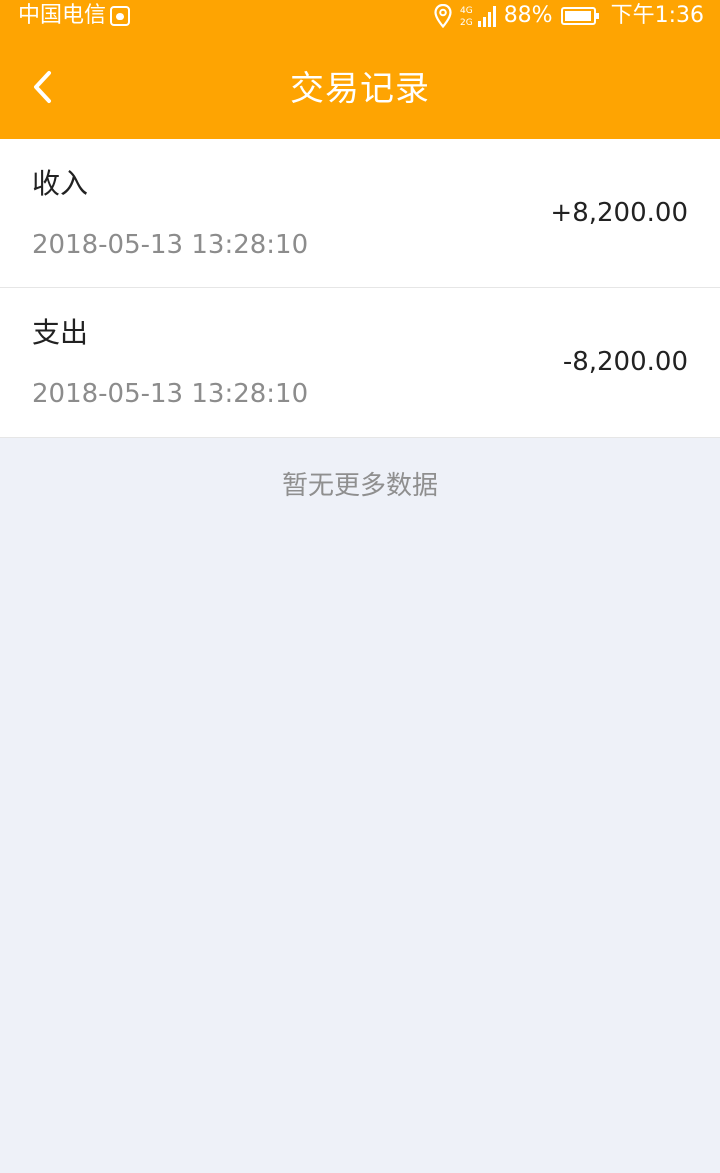  I want to click on carrier-group: 中国电信, so click(74, 16).